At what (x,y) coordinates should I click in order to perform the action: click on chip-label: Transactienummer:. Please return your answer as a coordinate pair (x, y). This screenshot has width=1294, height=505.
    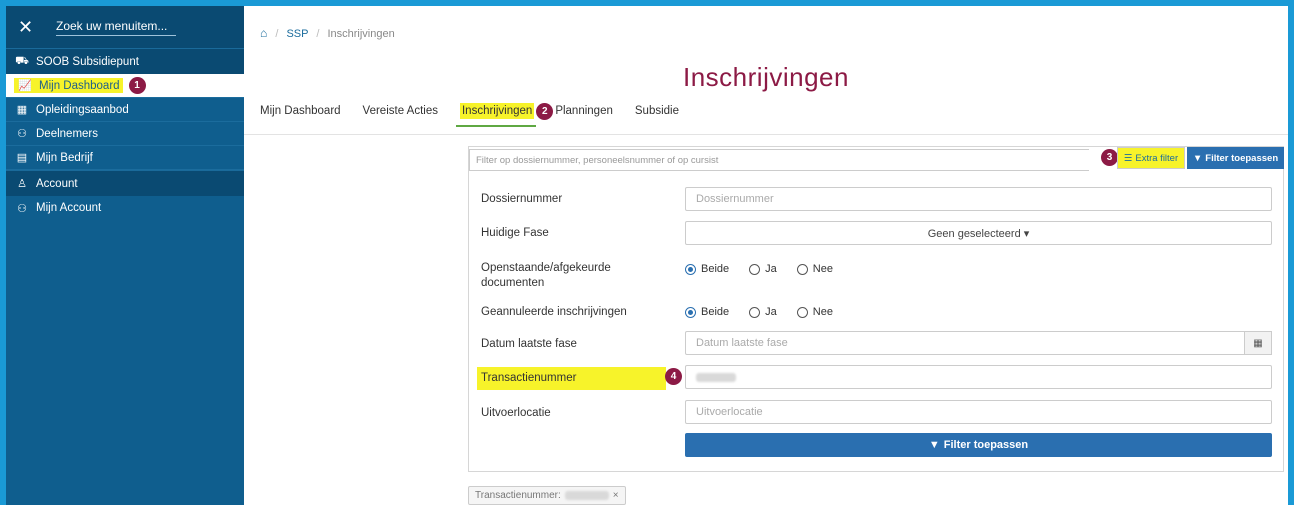
    Looking at the image, I should click on (518, 495).